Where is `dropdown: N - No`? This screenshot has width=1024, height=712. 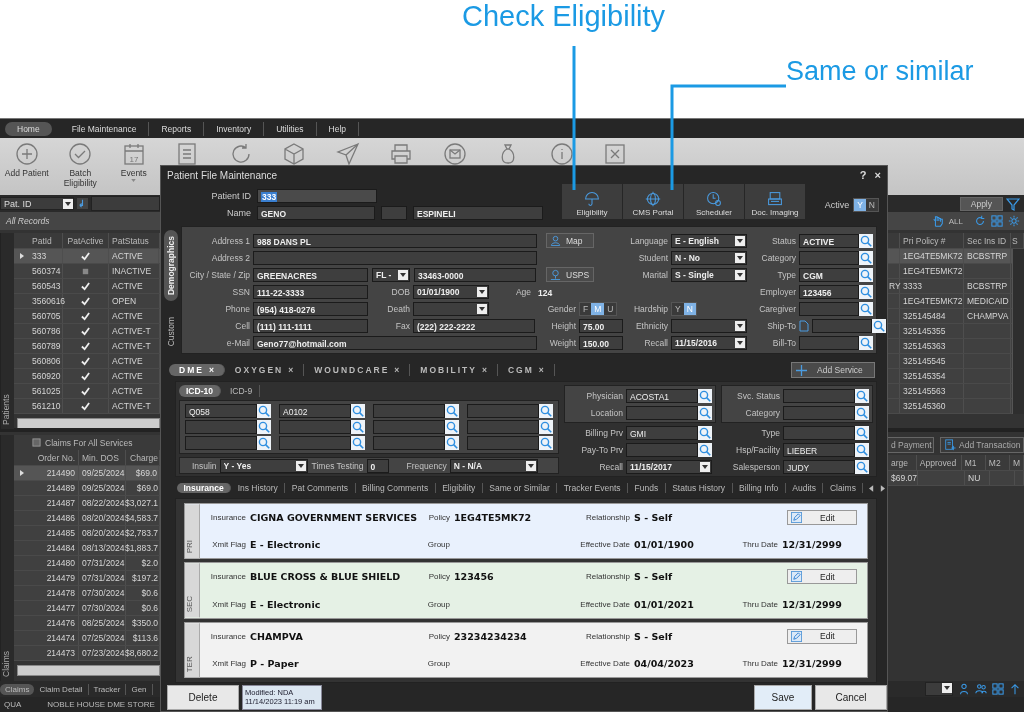
dropdown: N - No is located at coordinates (709, 257).